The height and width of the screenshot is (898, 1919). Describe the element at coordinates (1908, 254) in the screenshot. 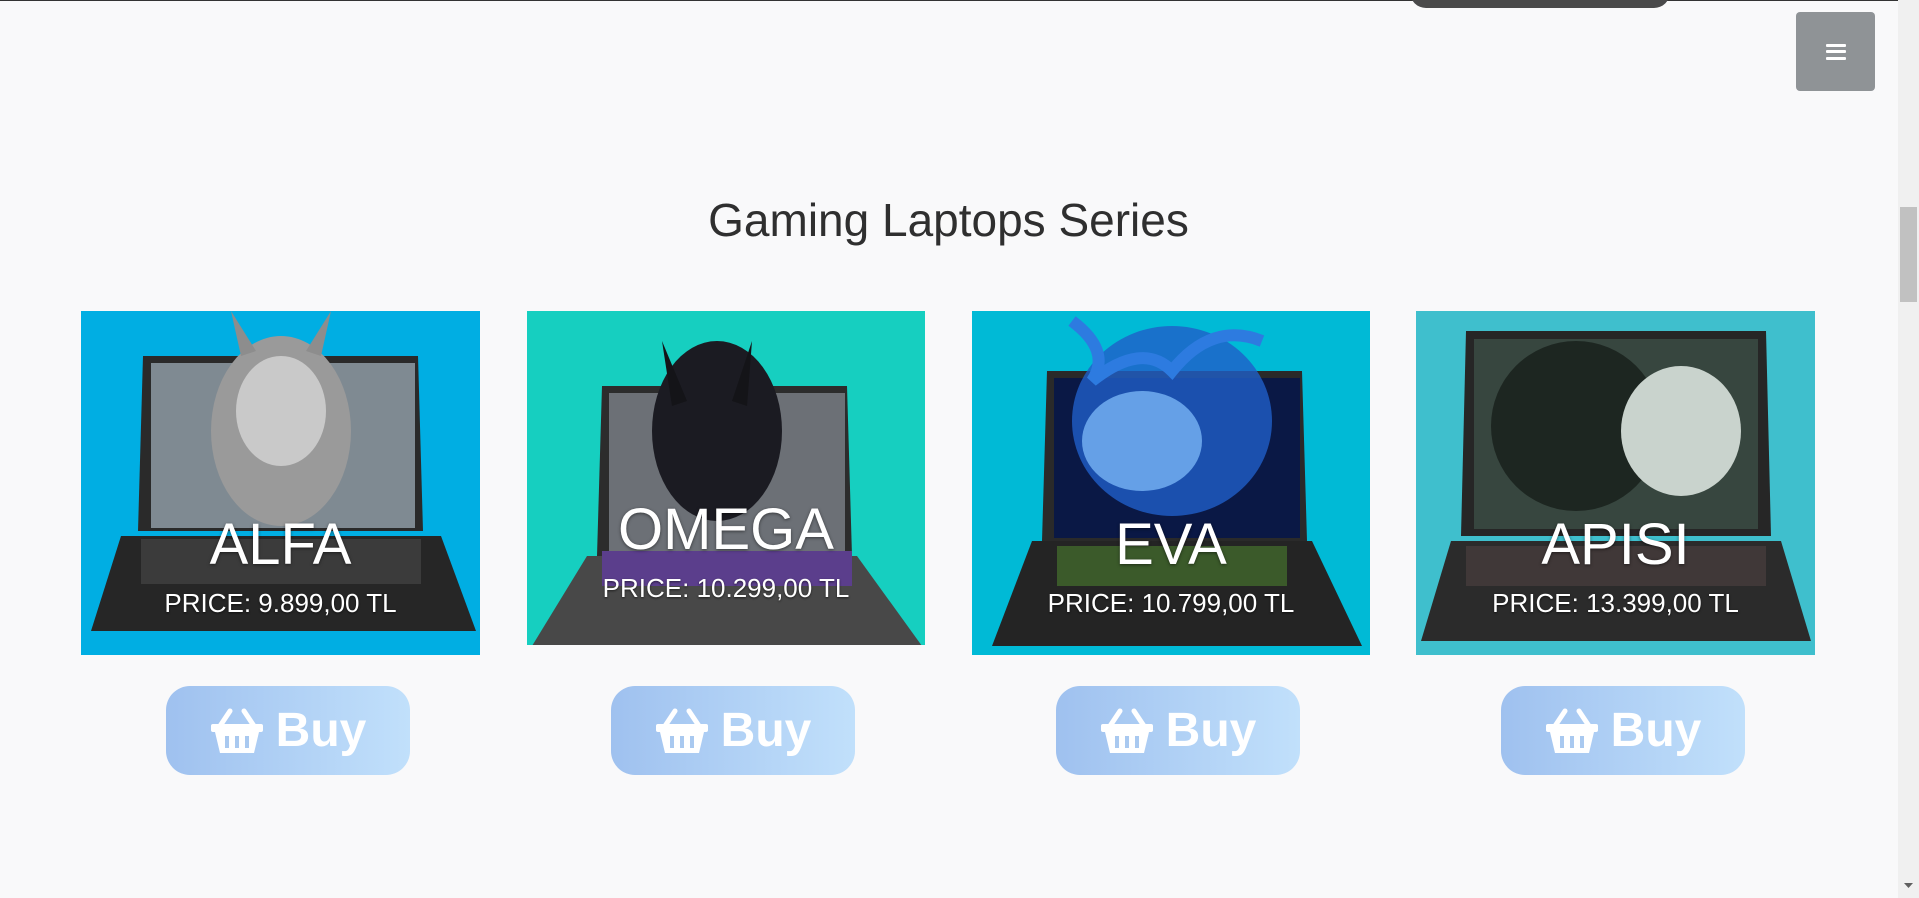

I see `scrollbar-thumb` at that location.